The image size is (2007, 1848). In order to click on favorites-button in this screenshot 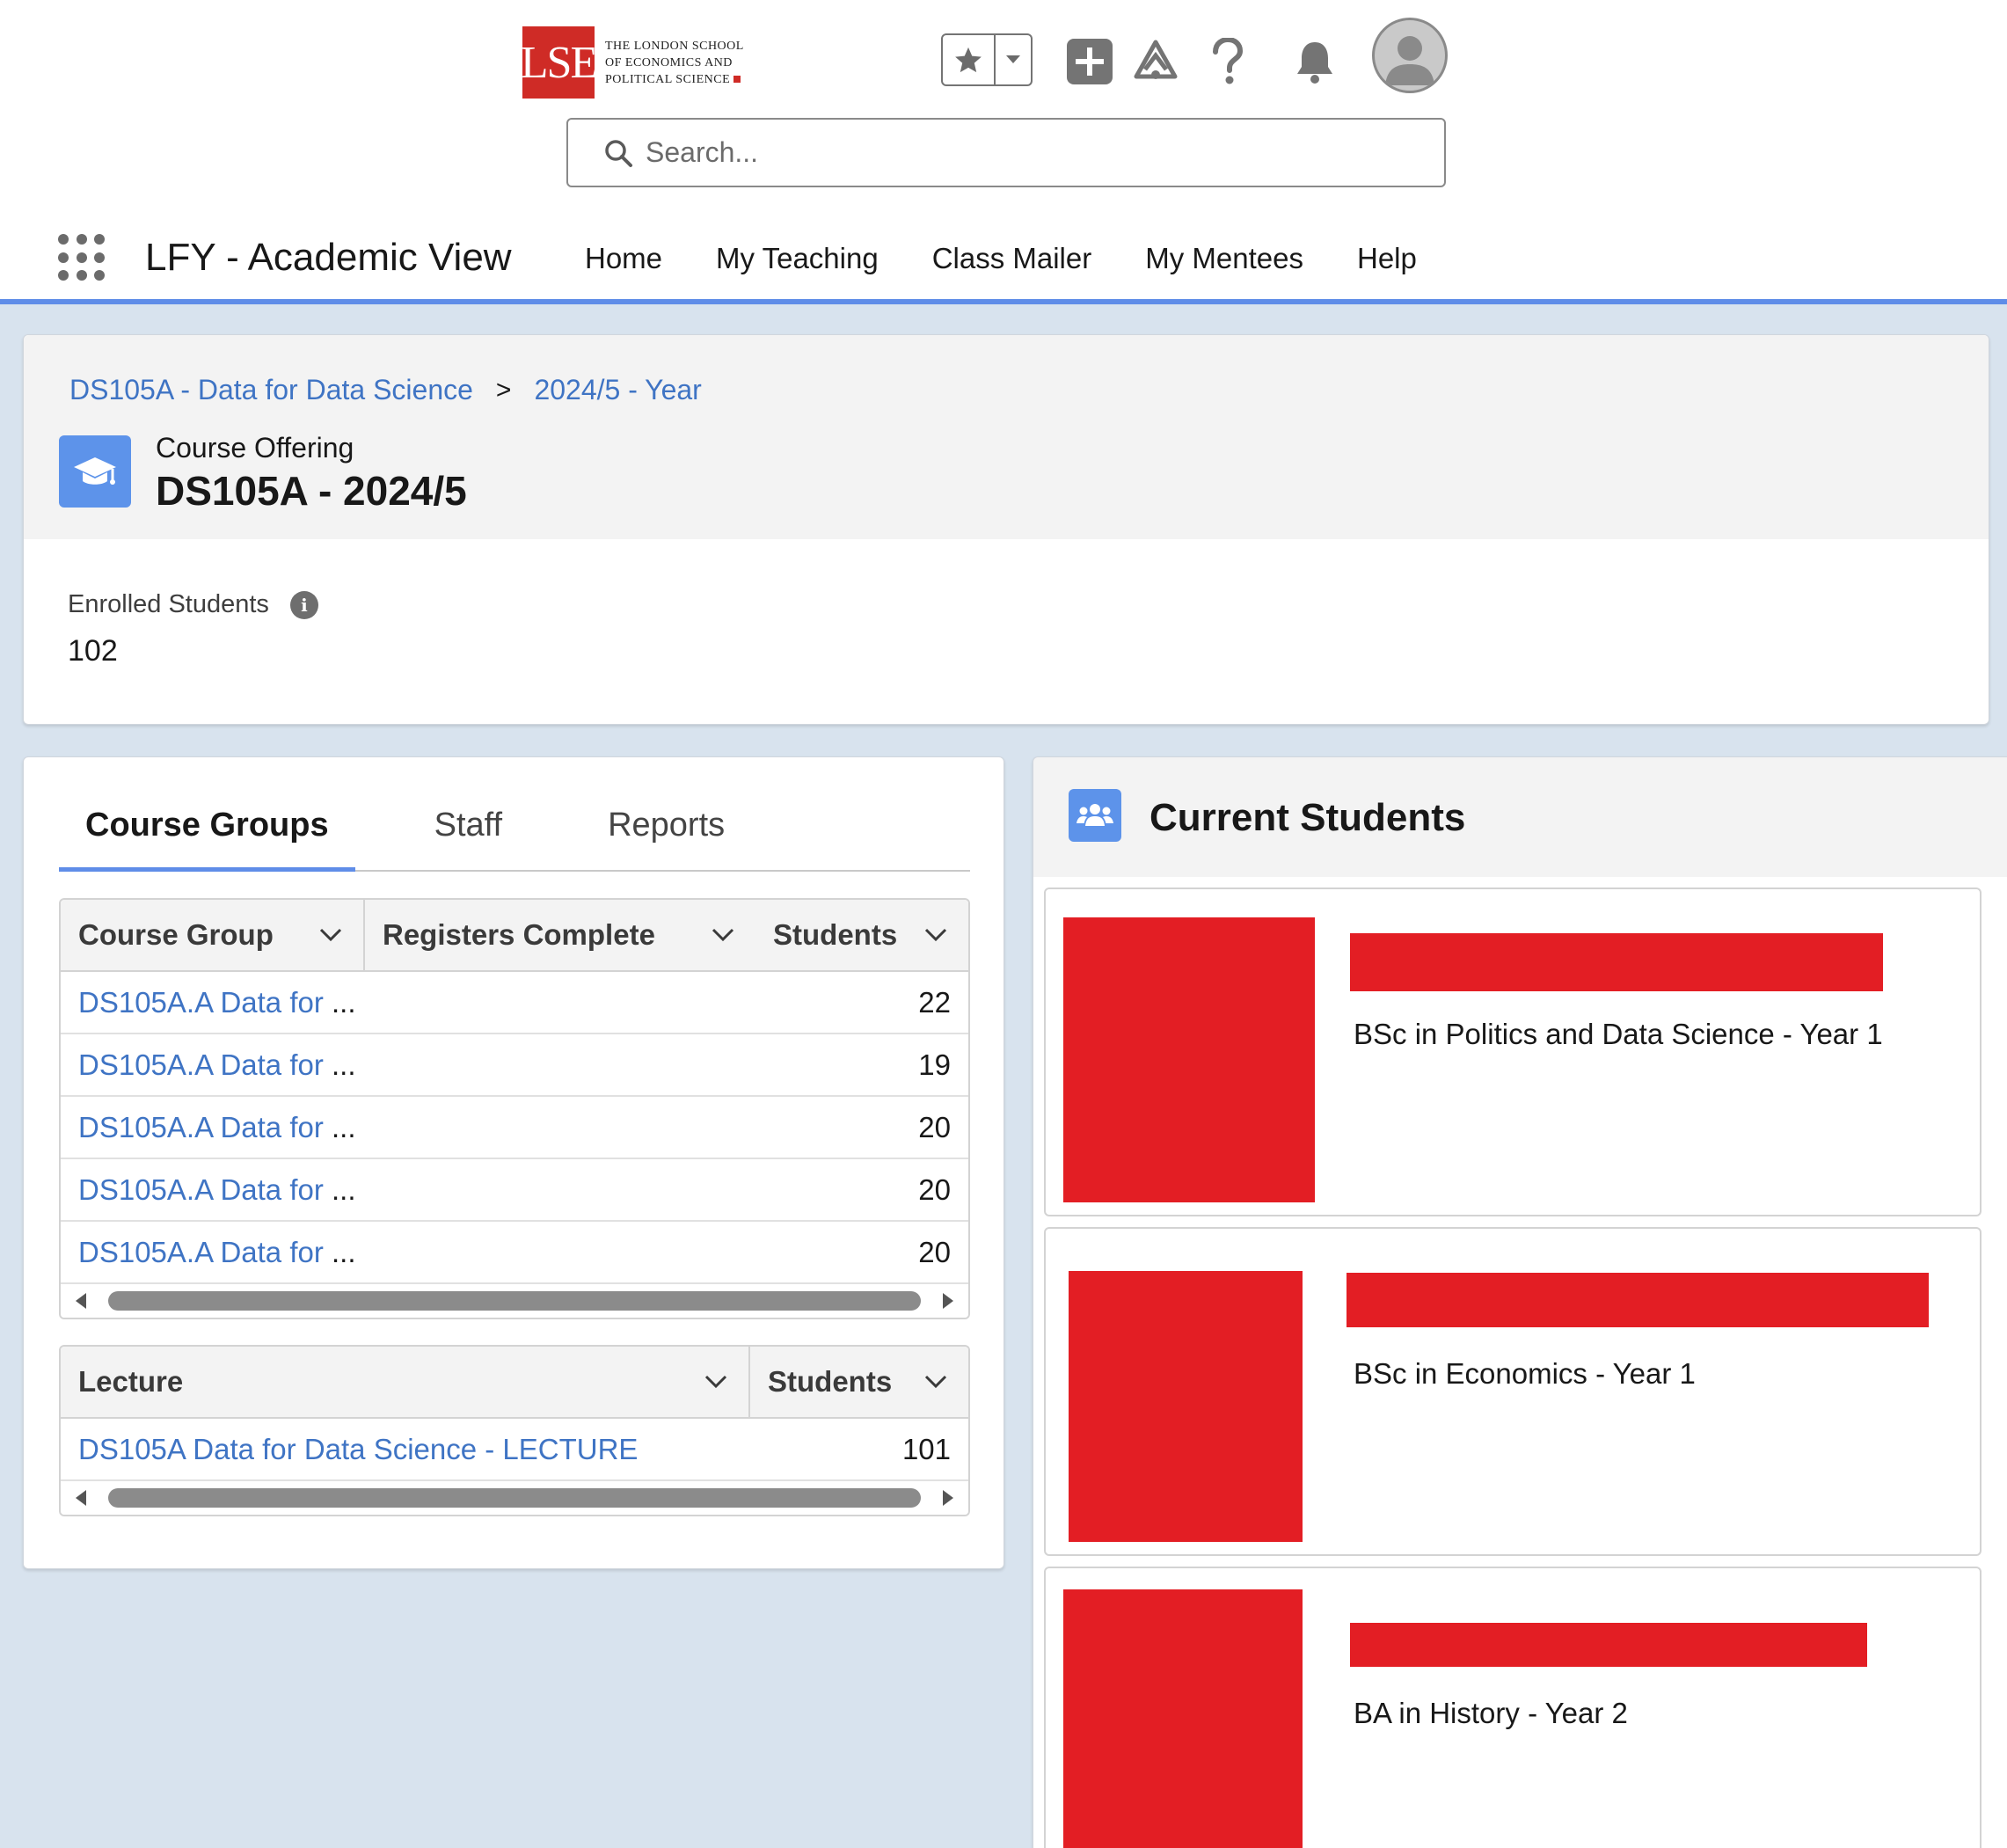, I will do `click(987, 59)`.